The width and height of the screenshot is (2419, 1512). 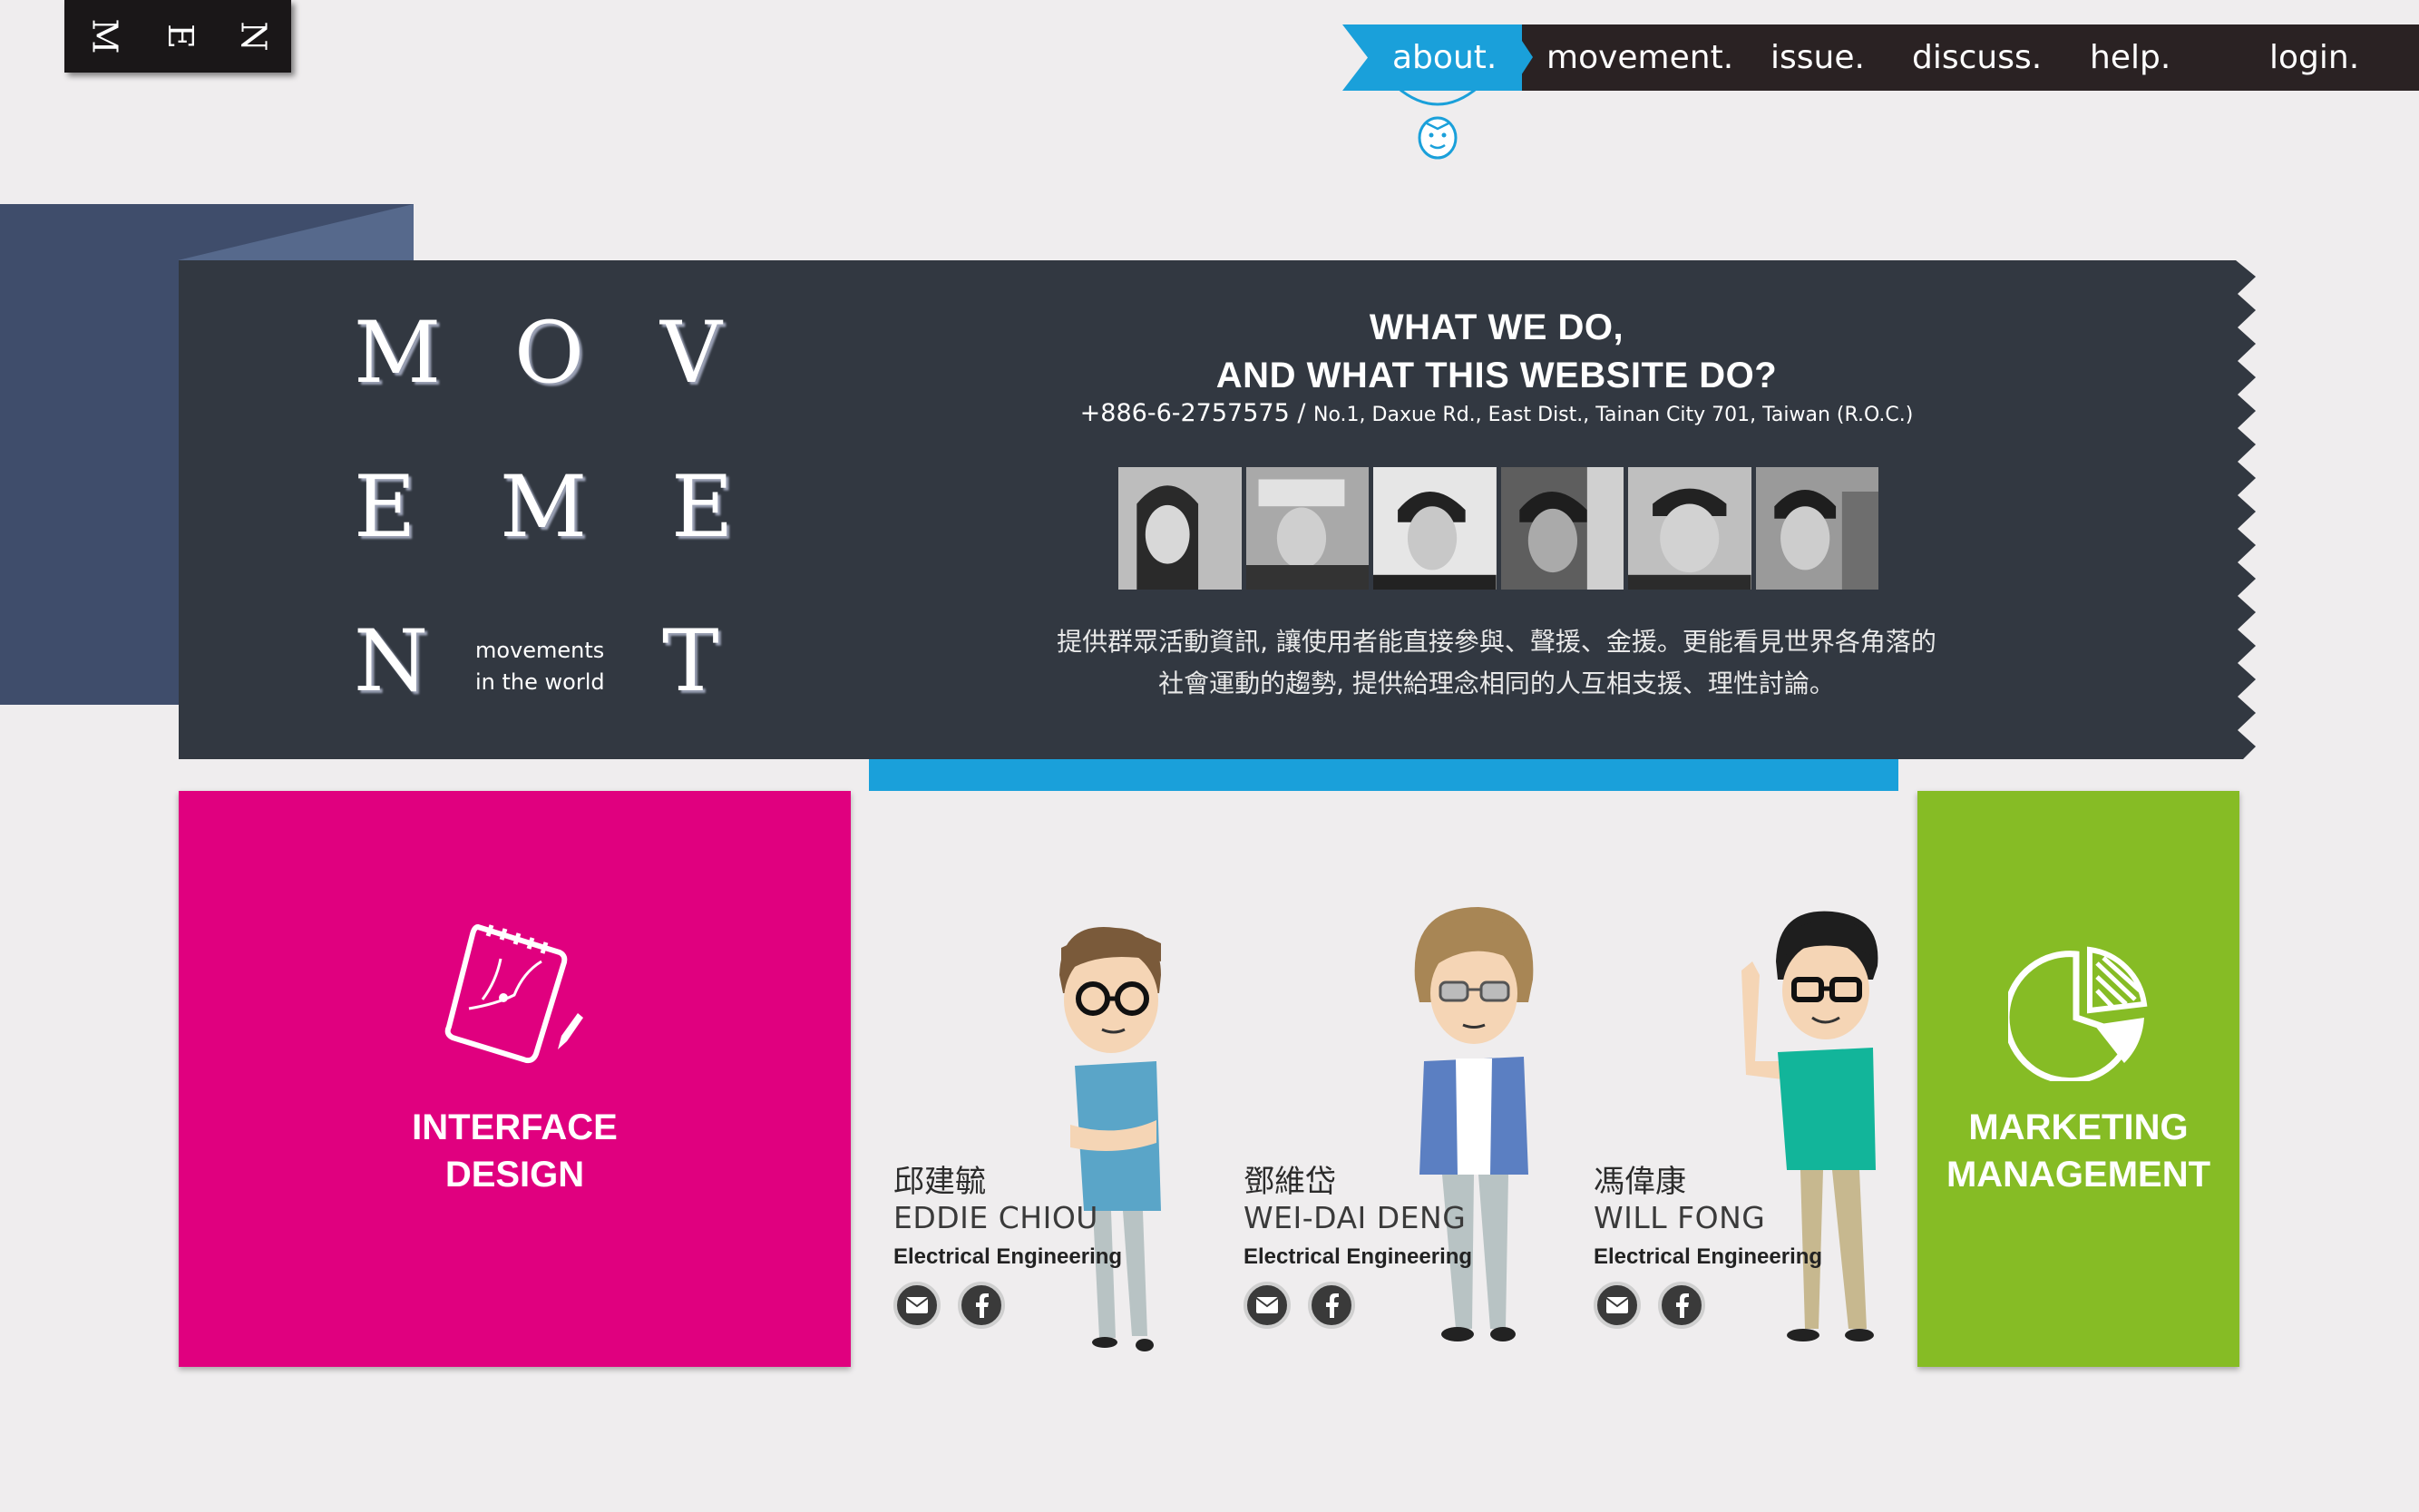 What do you see at coordinates (540, 666) in the screenshot?
I see `tagline: movements in the world` at bounding box center [540, 666].